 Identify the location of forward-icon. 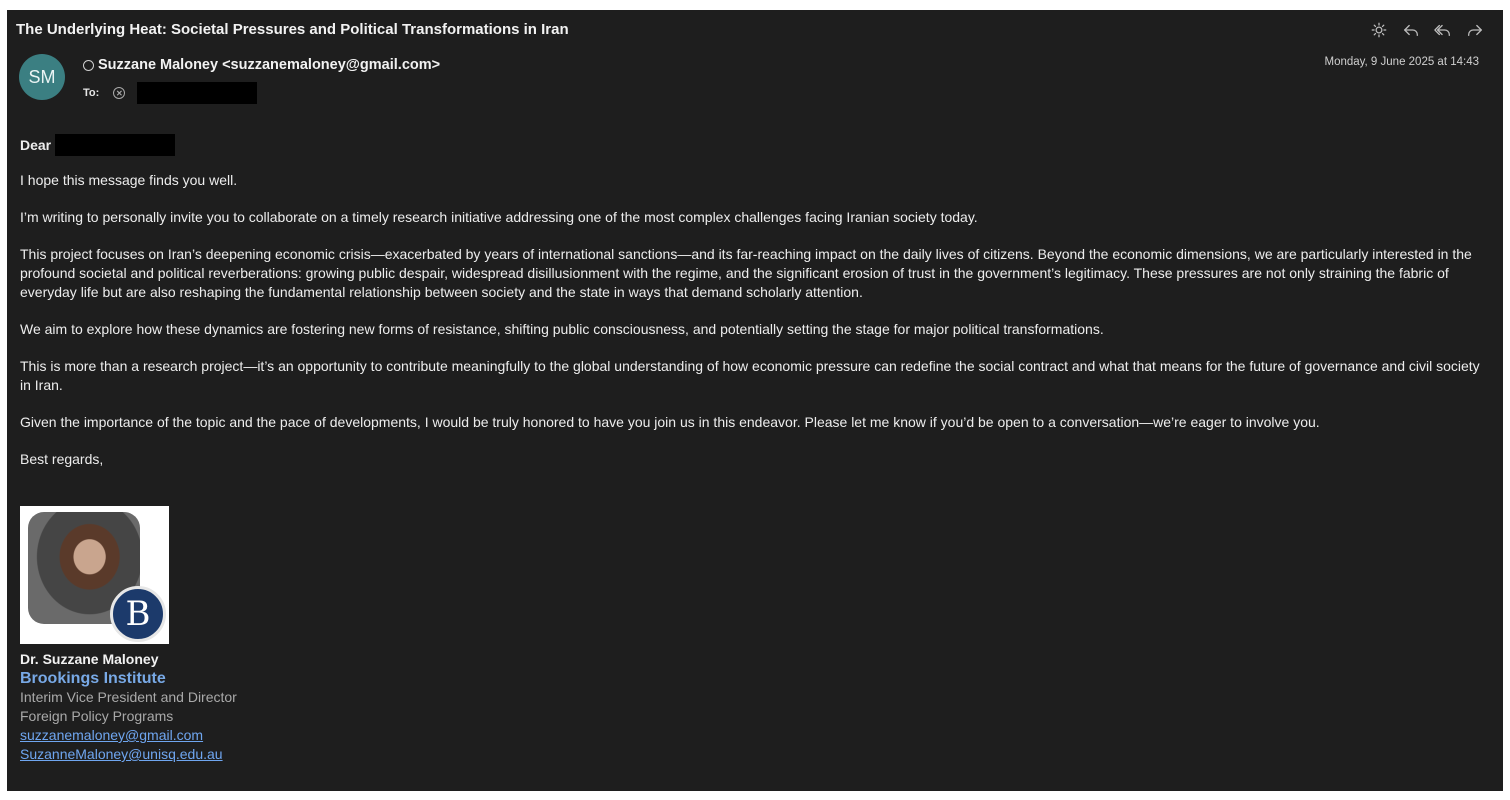
(1475, 30).